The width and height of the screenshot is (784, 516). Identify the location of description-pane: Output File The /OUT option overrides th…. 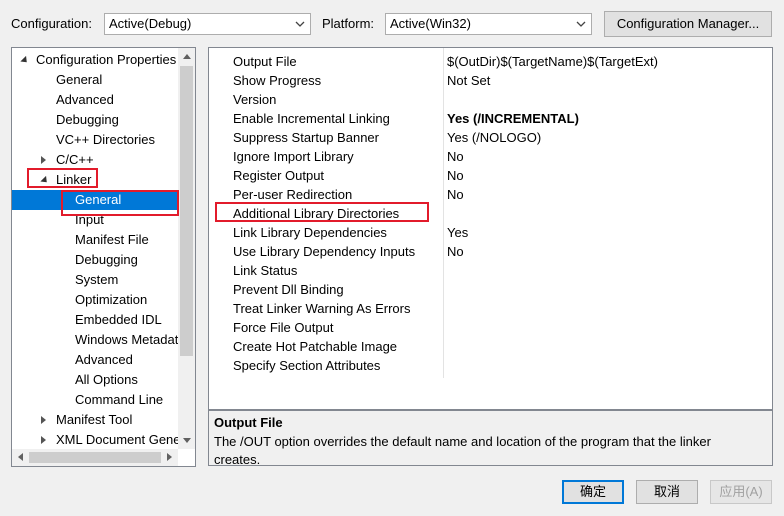
(490, 438).